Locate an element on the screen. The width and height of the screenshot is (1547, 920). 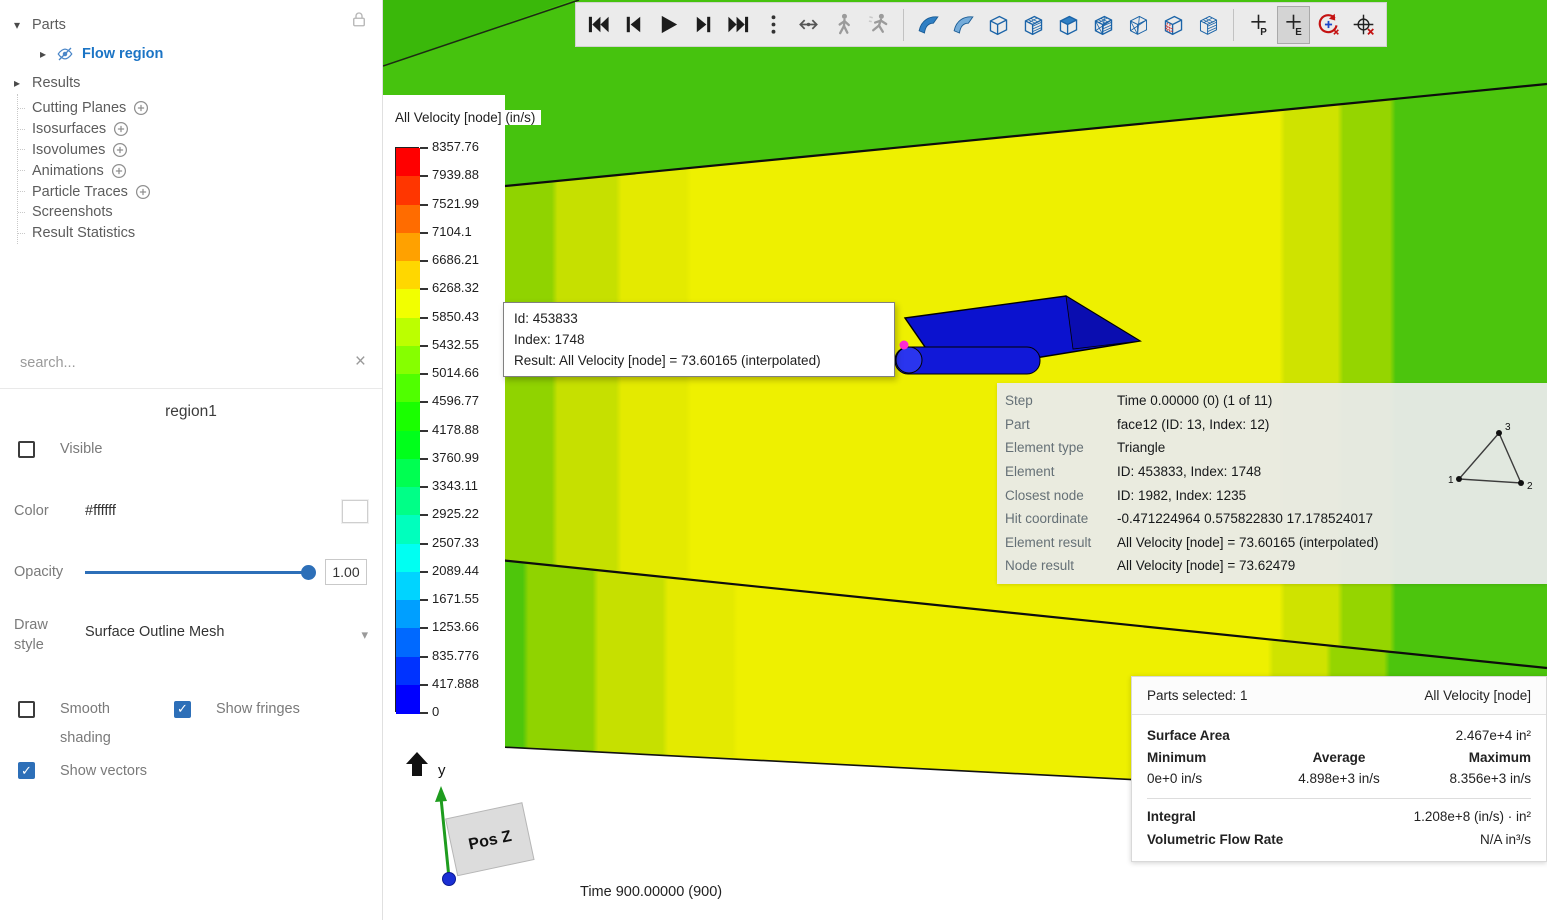
show-vectors-checkbox: ✓ is located at coordinates (26, 771).